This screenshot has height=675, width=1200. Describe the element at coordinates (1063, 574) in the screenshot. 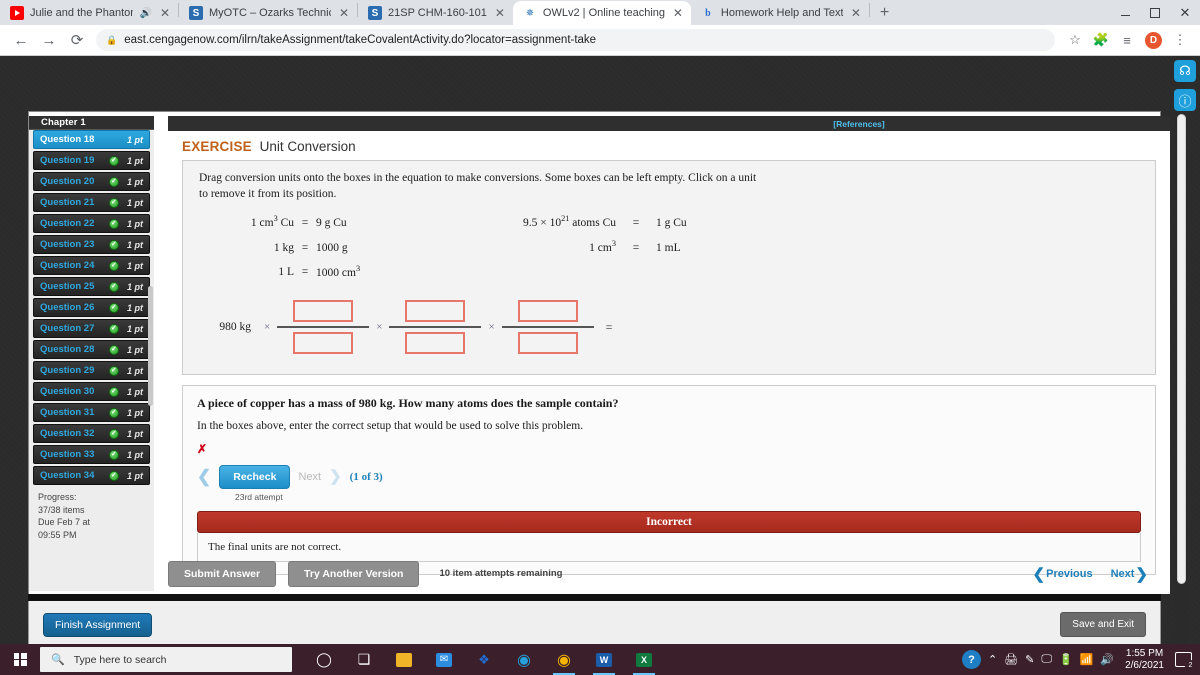

I see `previous-button: ❮ Previous` at that location.